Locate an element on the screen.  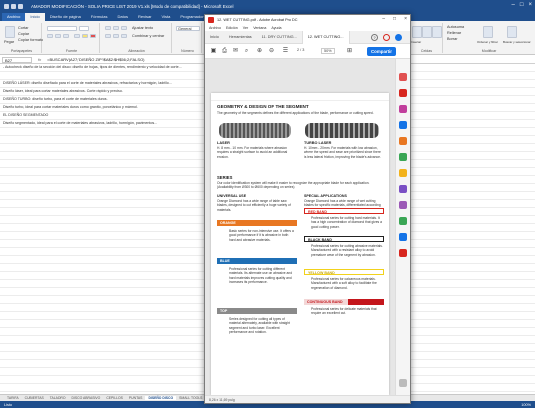
menu-edit: Edición is located at coordinates (232, 28).